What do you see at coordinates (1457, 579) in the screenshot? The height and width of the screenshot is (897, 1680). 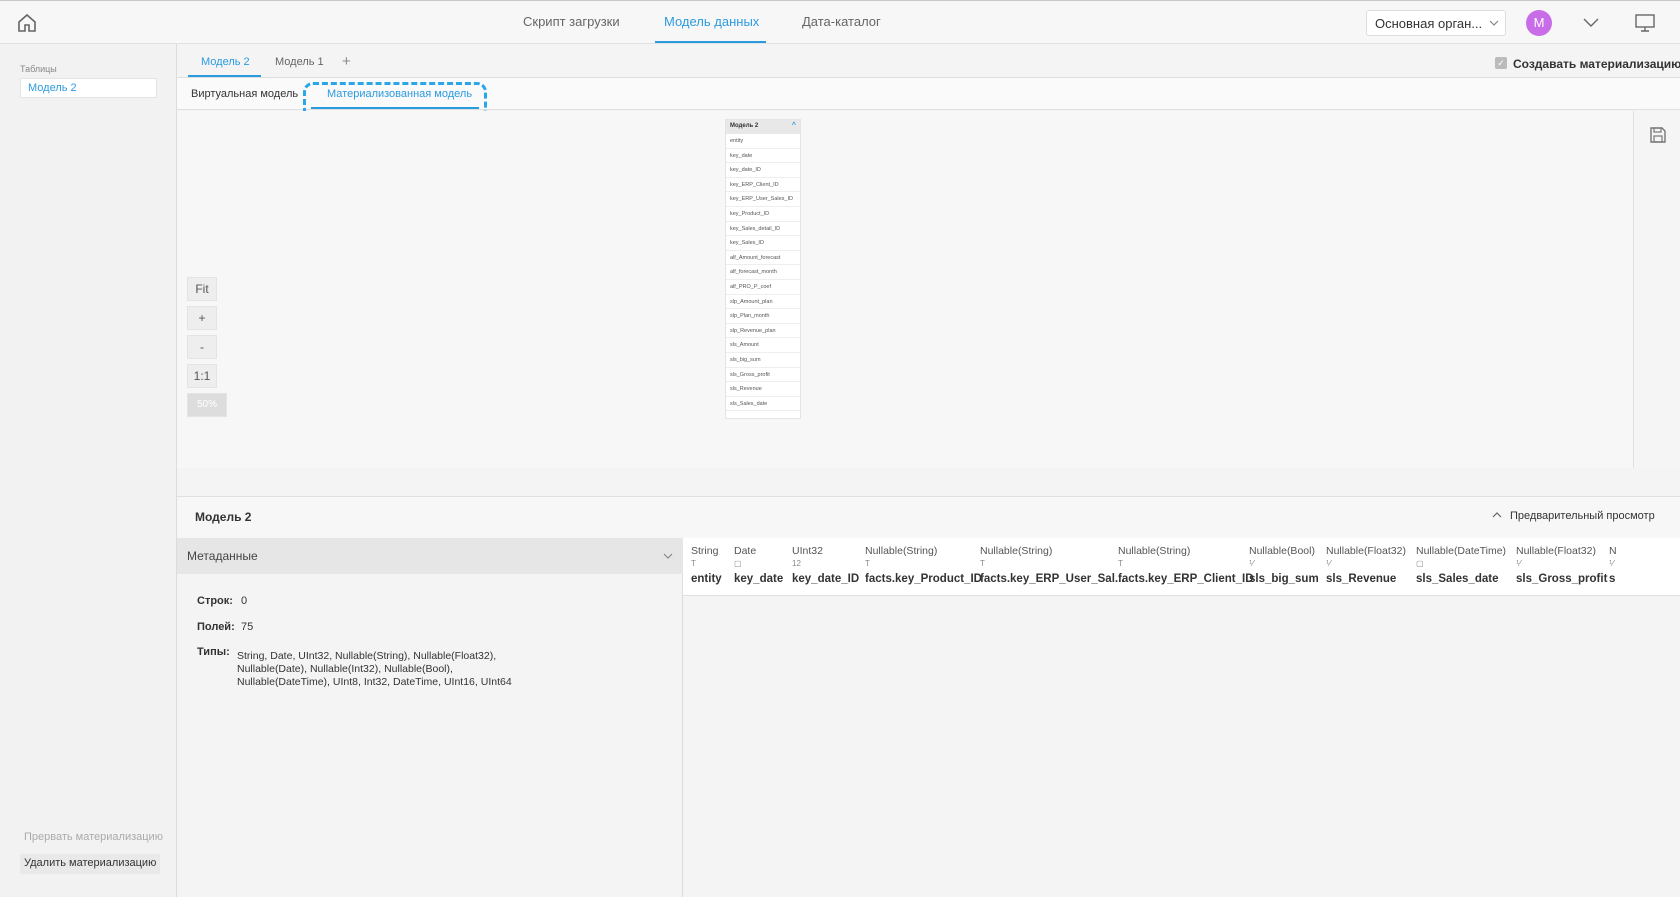 I see `column-name: sls_Sales_date` at bounding box center [1457, 579].